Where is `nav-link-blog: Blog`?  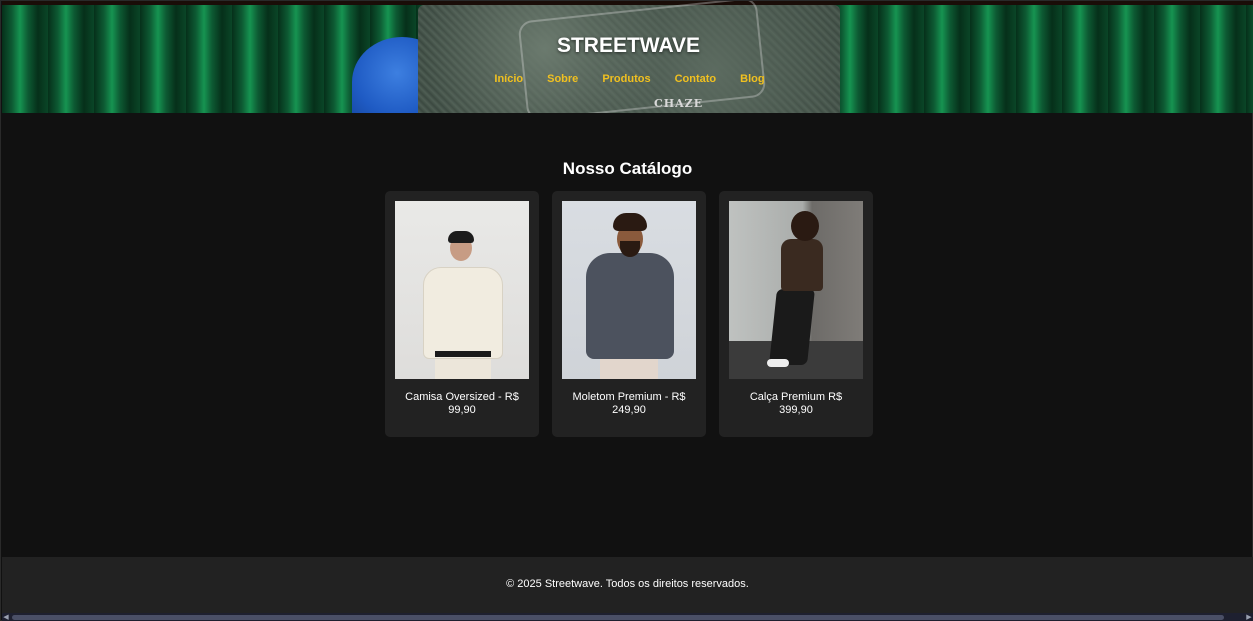 nav-link-blog: Blog is located at coordinates (752, 79).